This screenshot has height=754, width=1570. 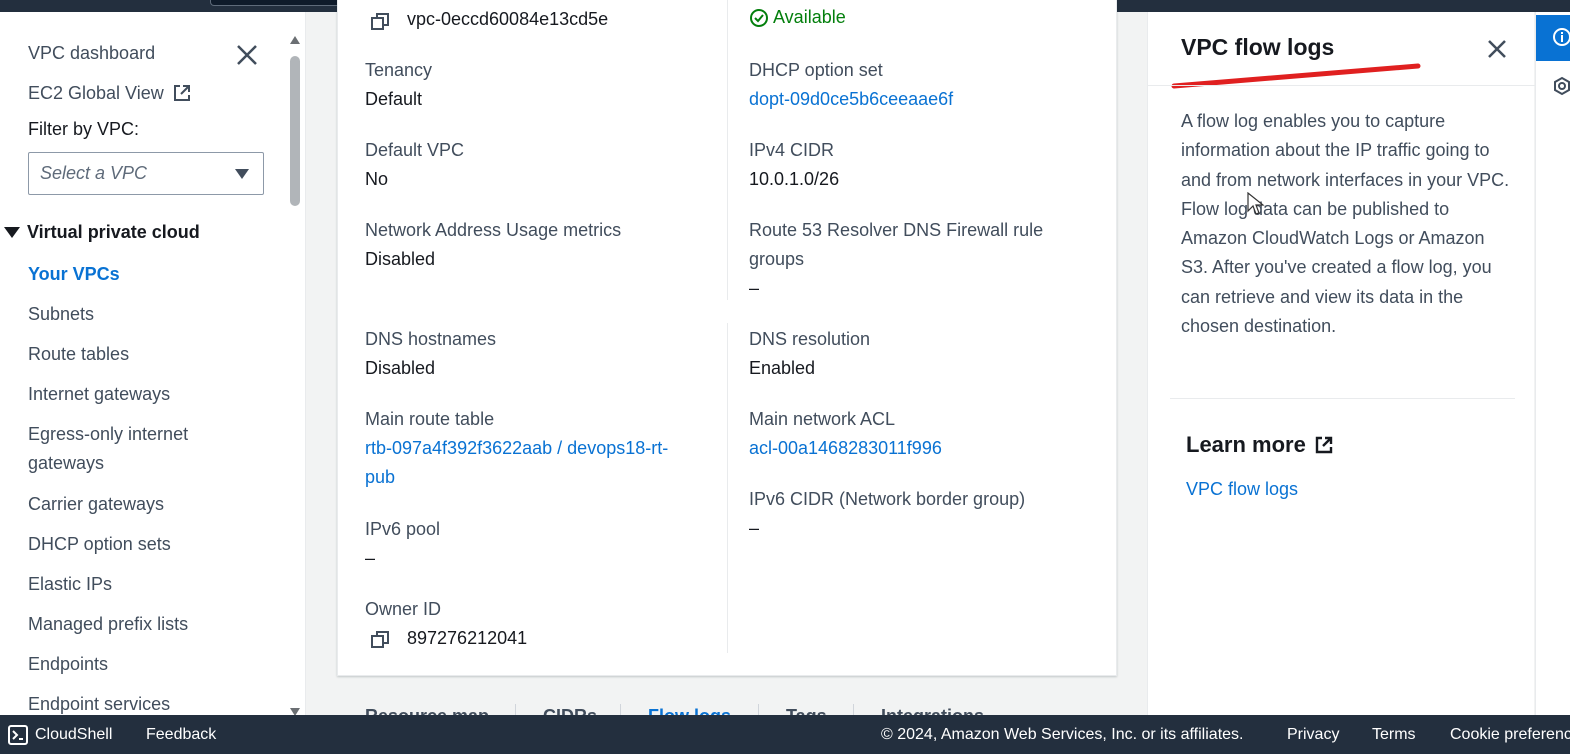 What do you see at coordinates (370, 558) in the screenshot?
I see `ipv6-pool-value: –` at bounding box center [370, 558].